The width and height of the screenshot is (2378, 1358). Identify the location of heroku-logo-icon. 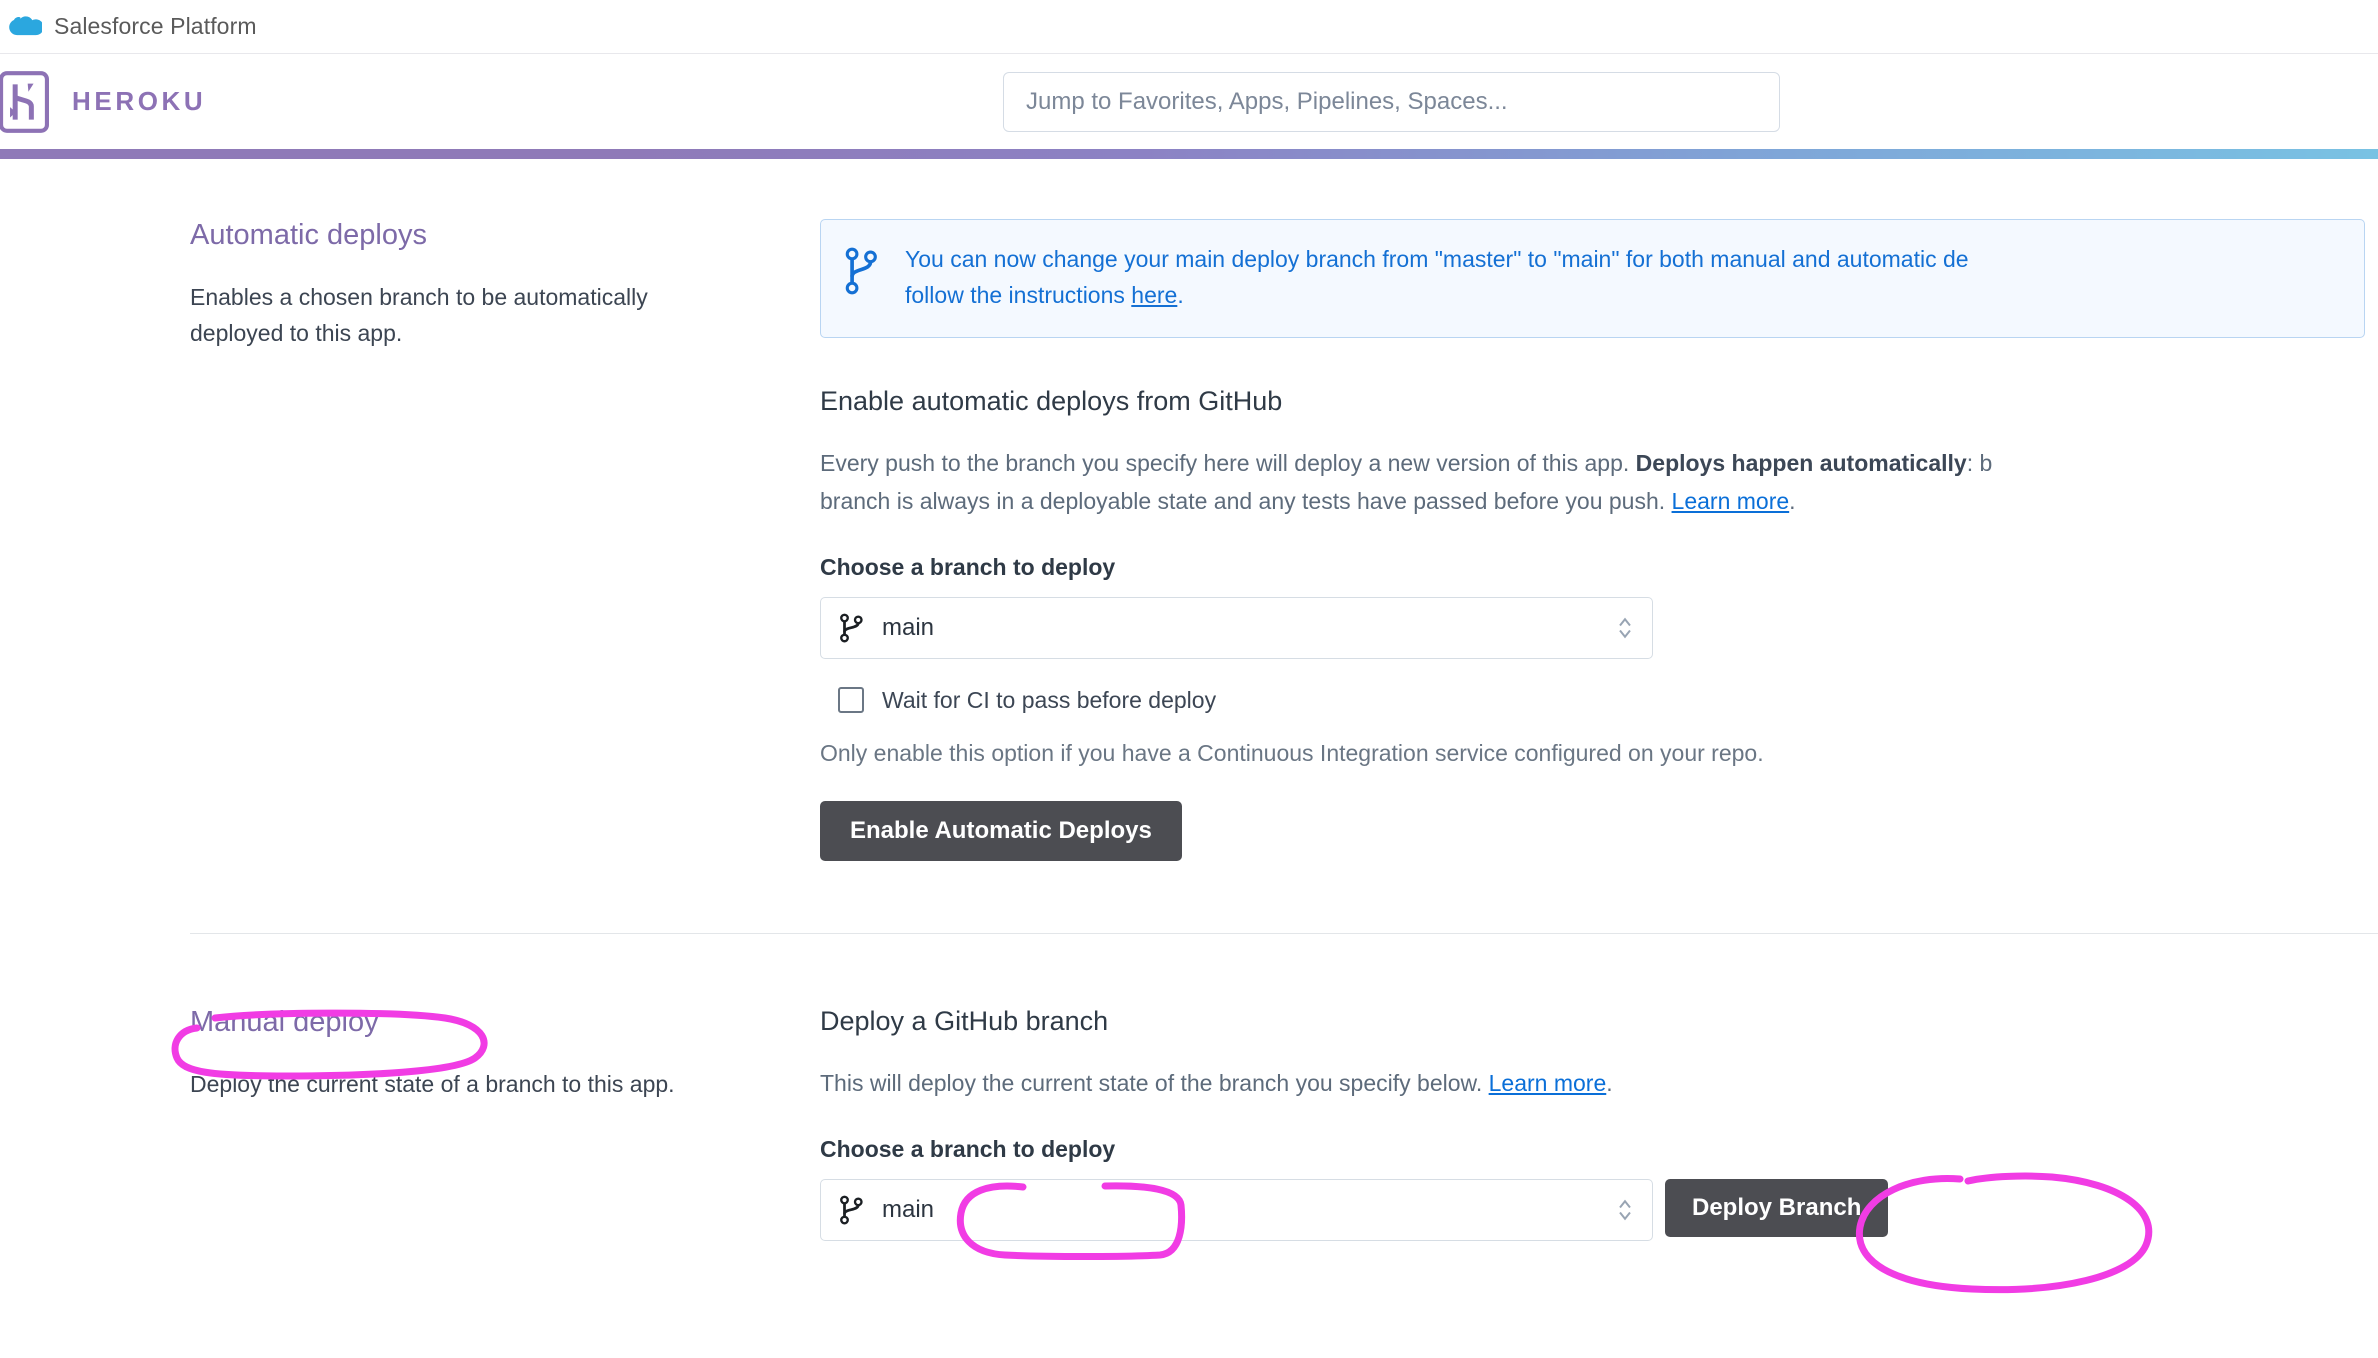
(24, 101).